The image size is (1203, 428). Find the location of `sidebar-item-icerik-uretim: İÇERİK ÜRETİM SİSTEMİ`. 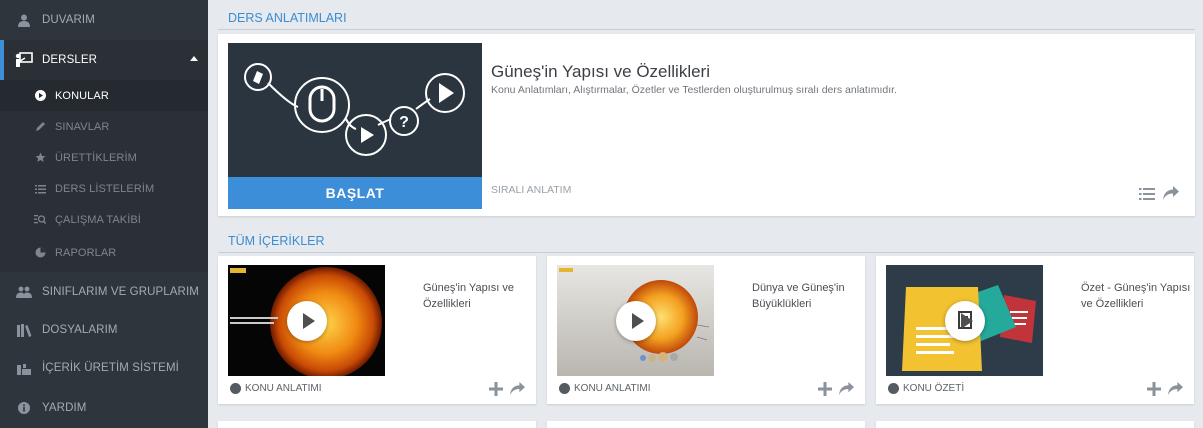

sidebar-item-icerik-uretim: İÇERİK ÜRETİM SİSTEMİ is located at coordinates (104, 368).